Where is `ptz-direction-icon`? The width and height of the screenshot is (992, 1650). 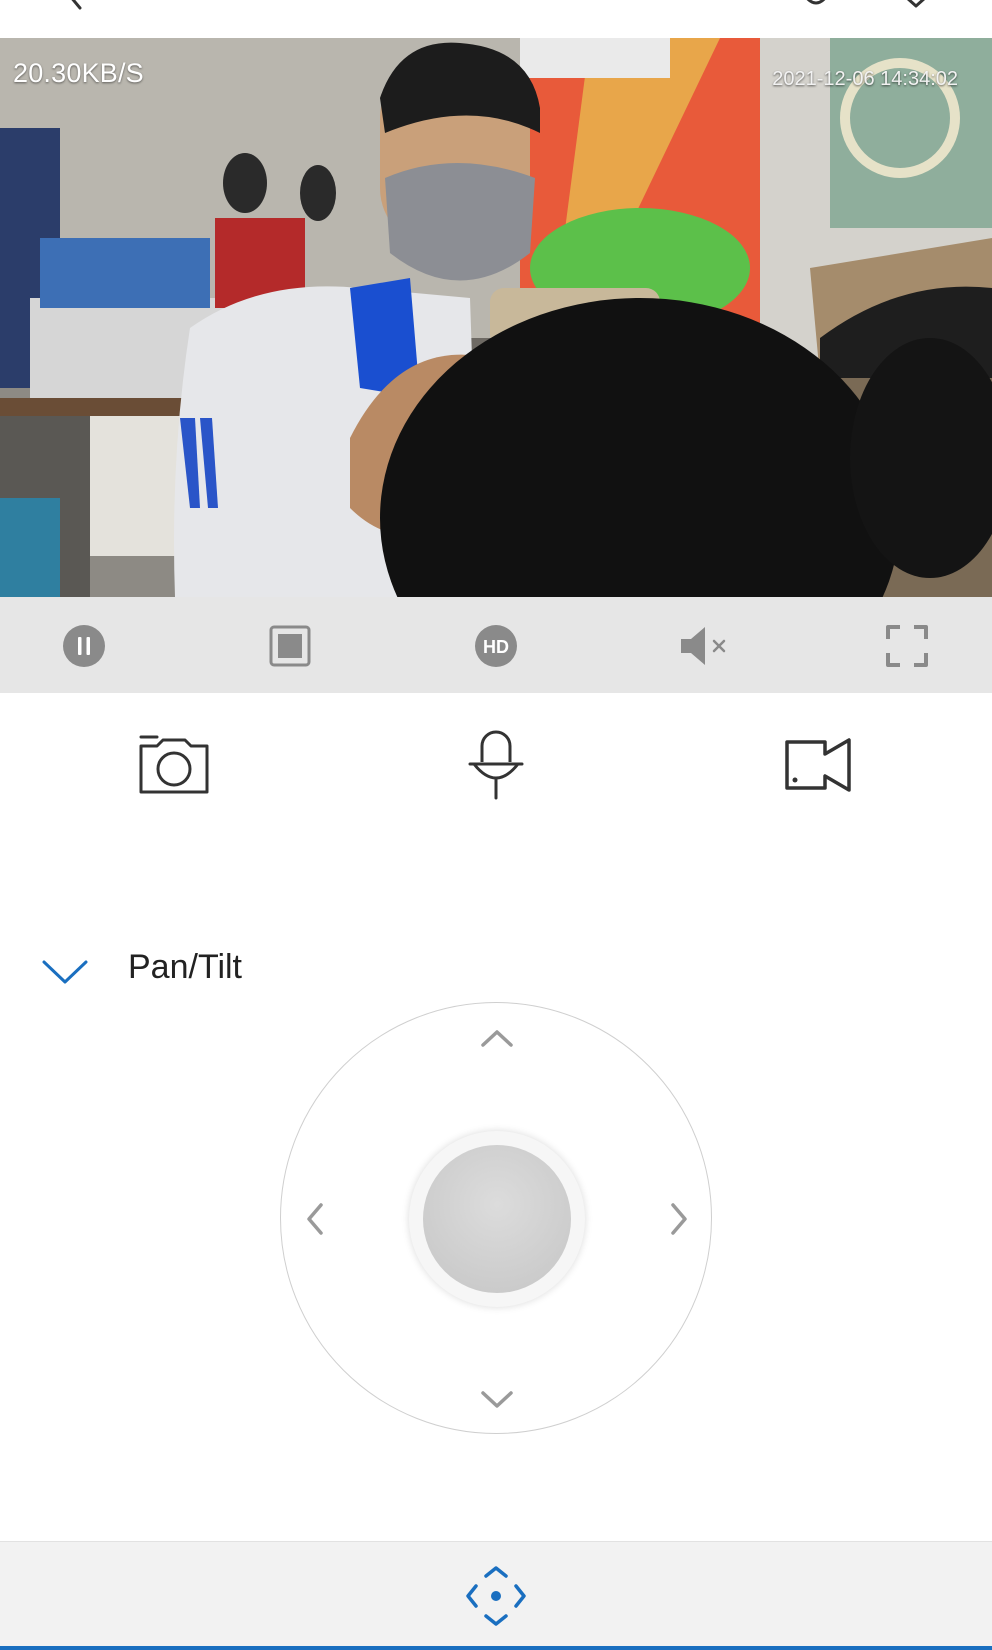 ptz-direction-icon is located at coordinates (496, 1596).